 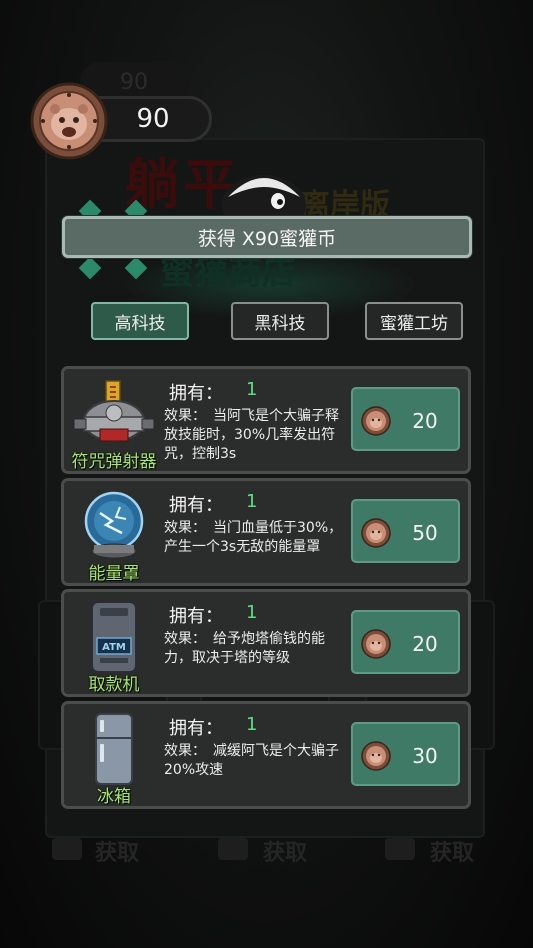 I want to click on tab-badger-workshop: 蜜獾工坊, so click(x=414, y=321).